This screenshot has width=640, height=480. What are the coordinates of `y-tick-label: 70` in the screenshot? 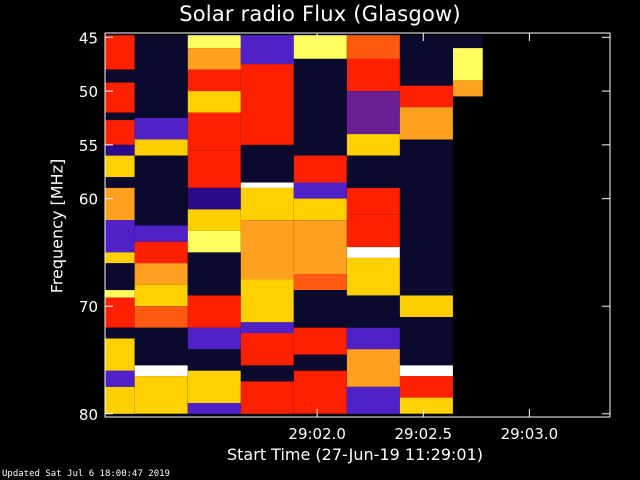 It's located at (88, 307).